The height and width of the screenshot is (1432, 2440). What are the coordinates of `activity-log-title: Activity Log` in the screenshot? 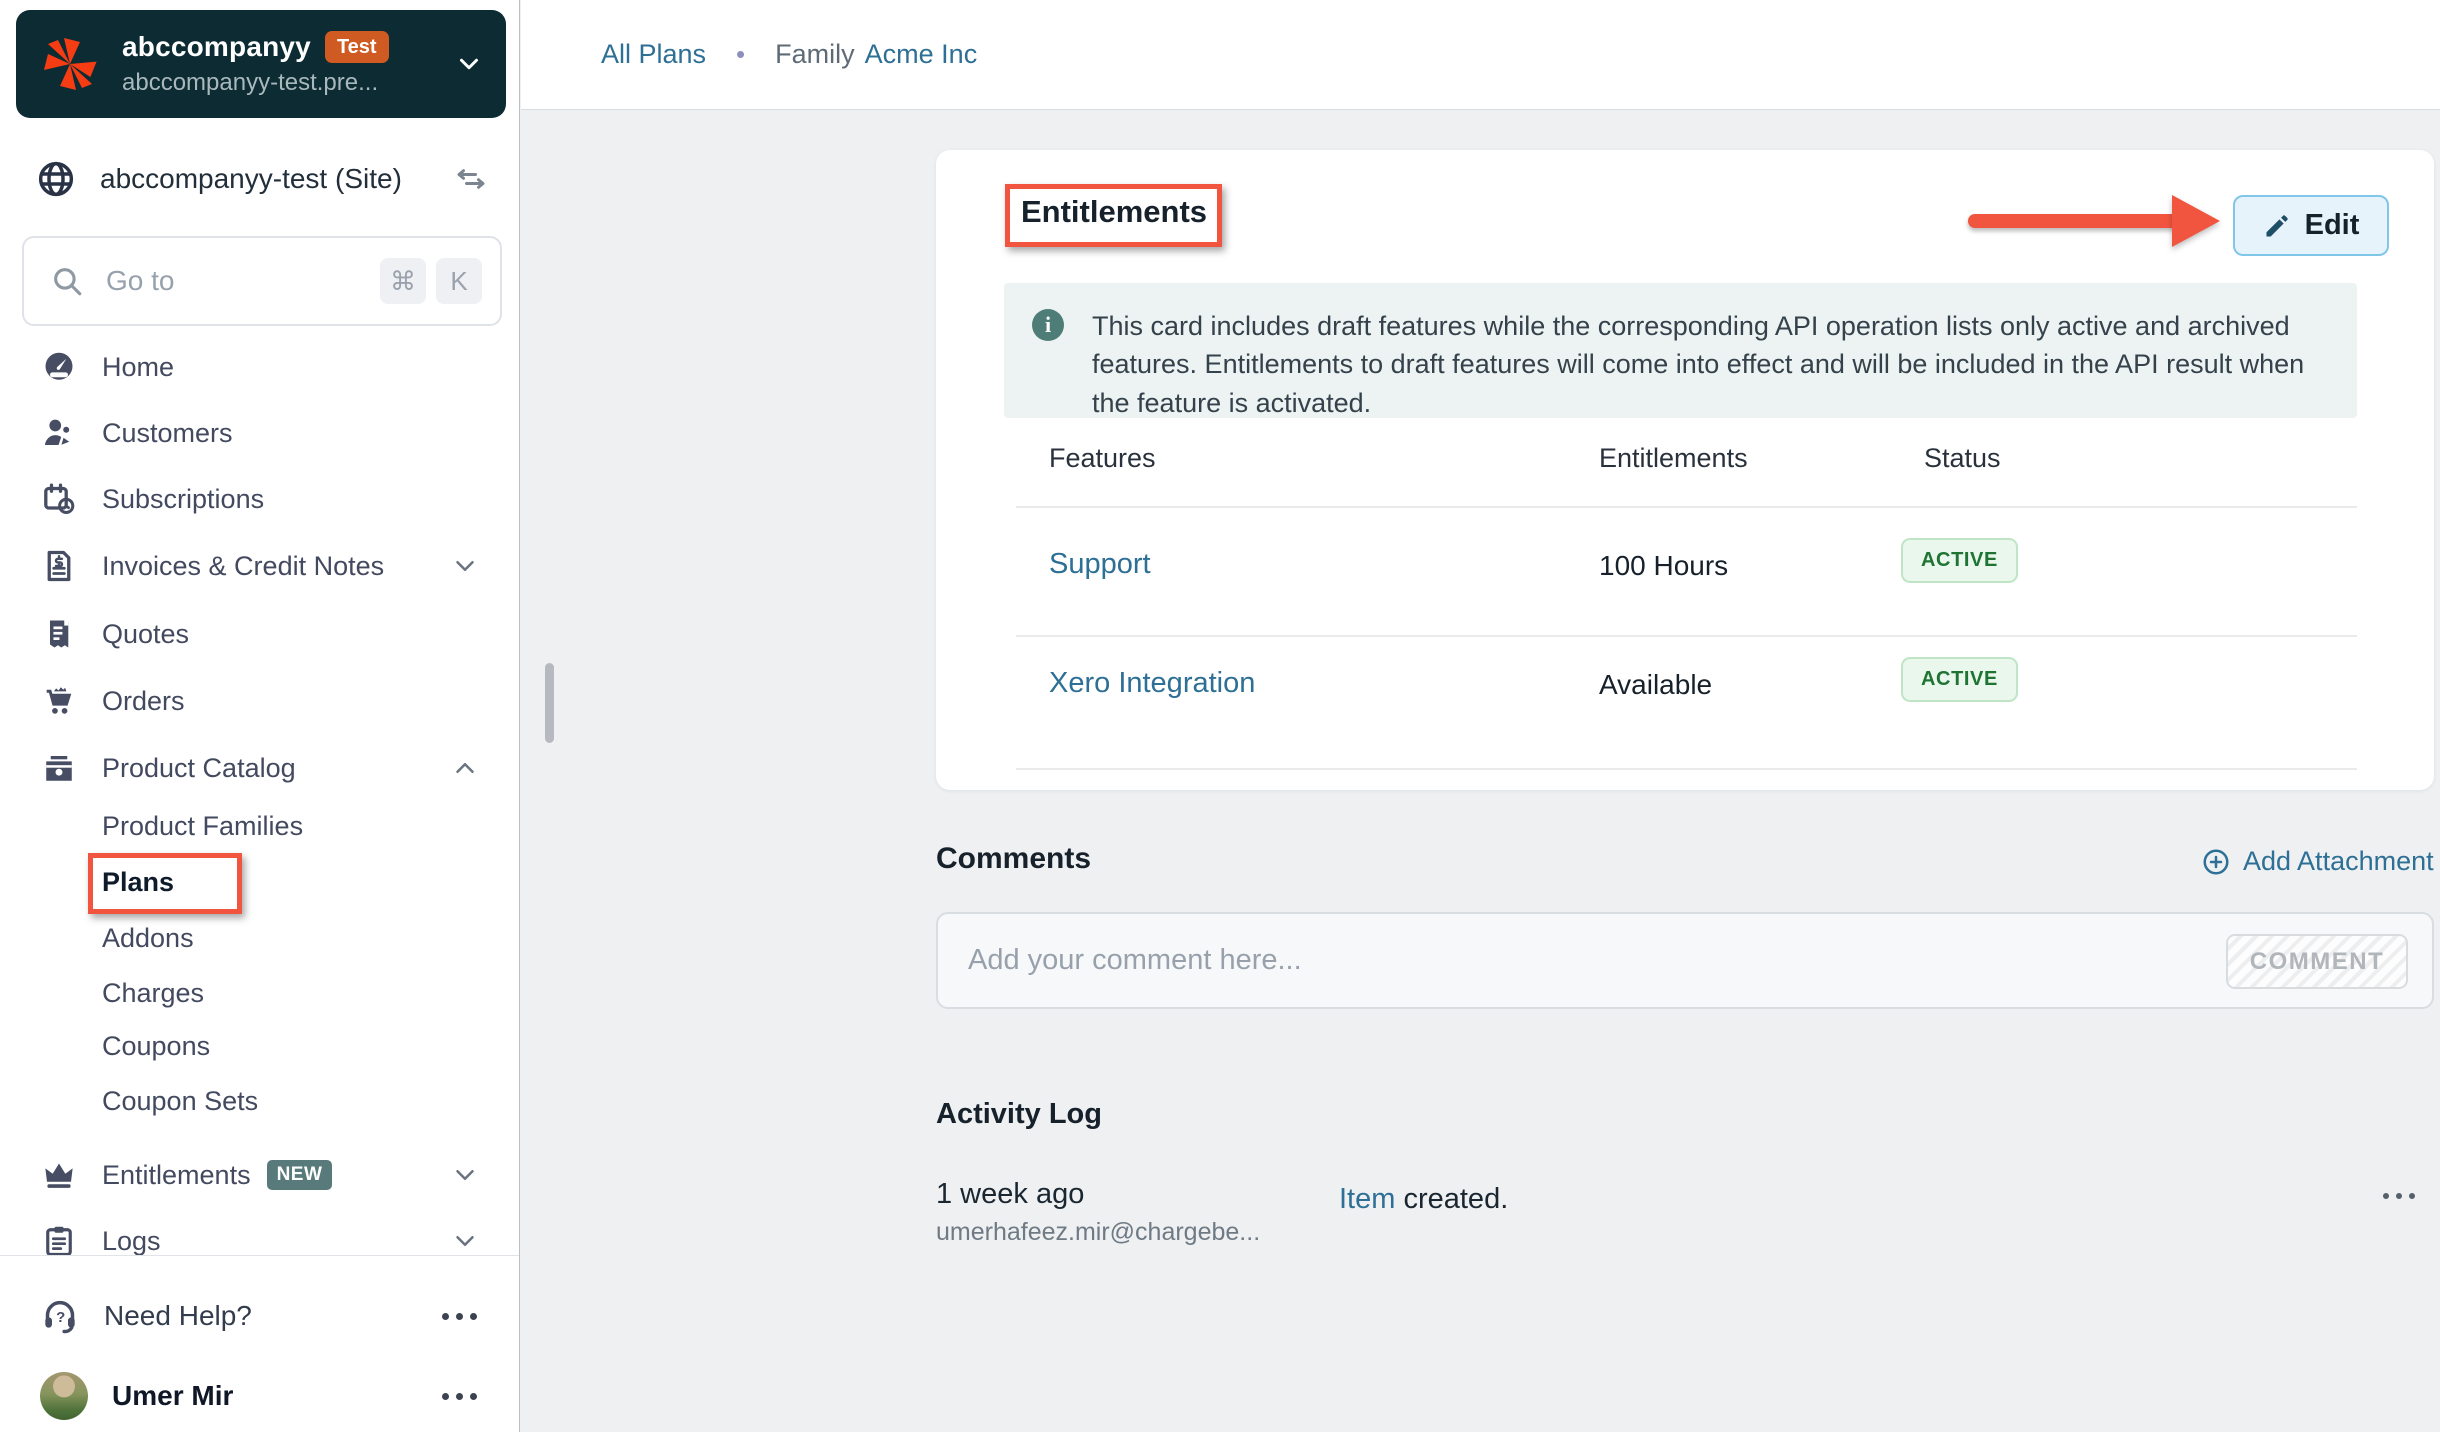 It's located at (1019, 1114).